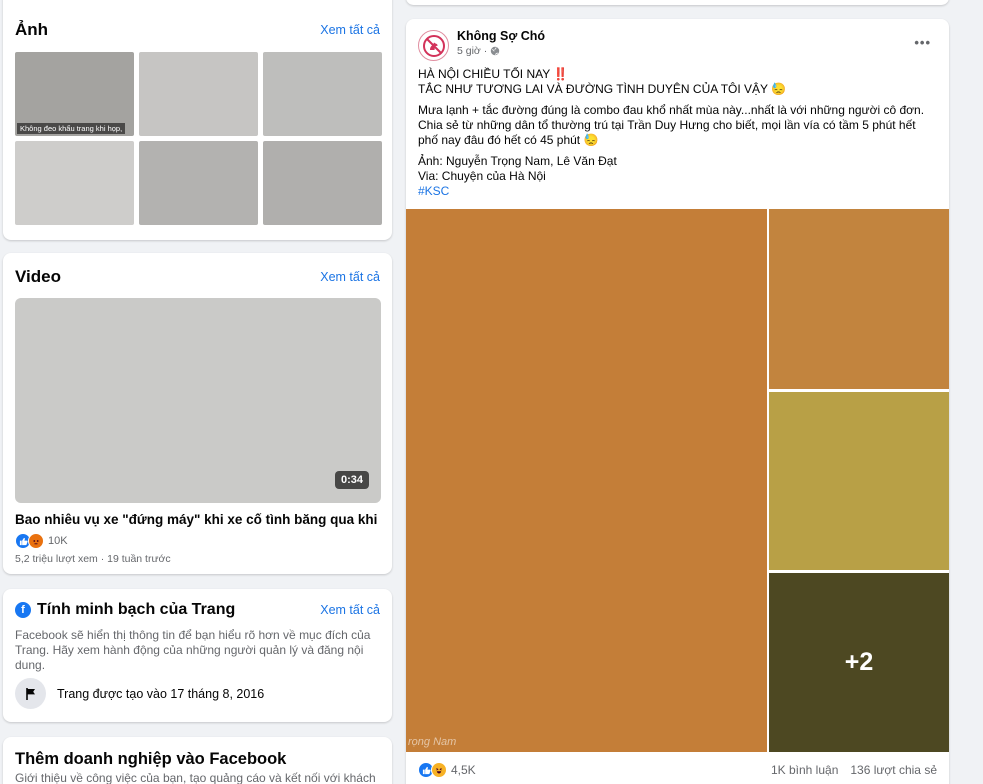  Describe the element at coordinates (517, 161) in the screenshot. I see `post-line: Ảnh: Nguyễn Trọng Nam, Lê Văn Đạt` at that location.